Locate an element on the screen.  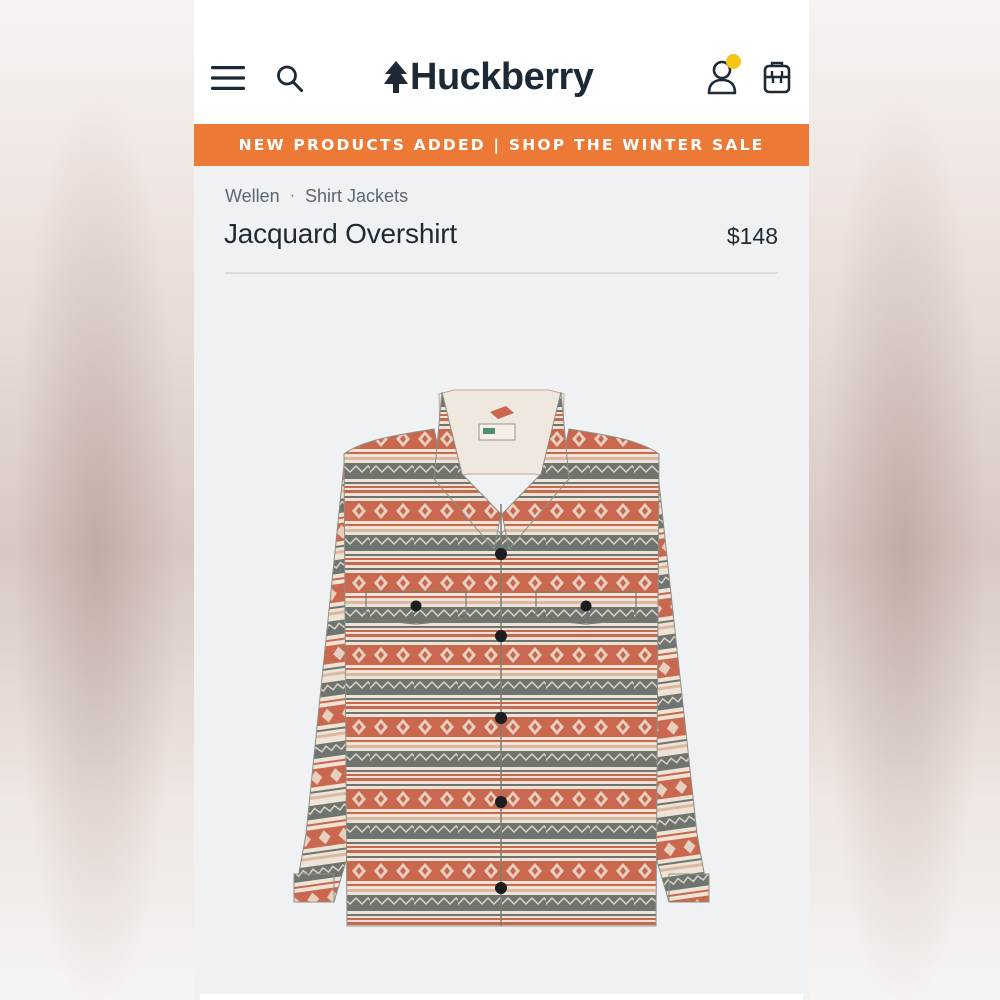
breadcrumb-brand: Wellen is located at coordinates (252, 196).